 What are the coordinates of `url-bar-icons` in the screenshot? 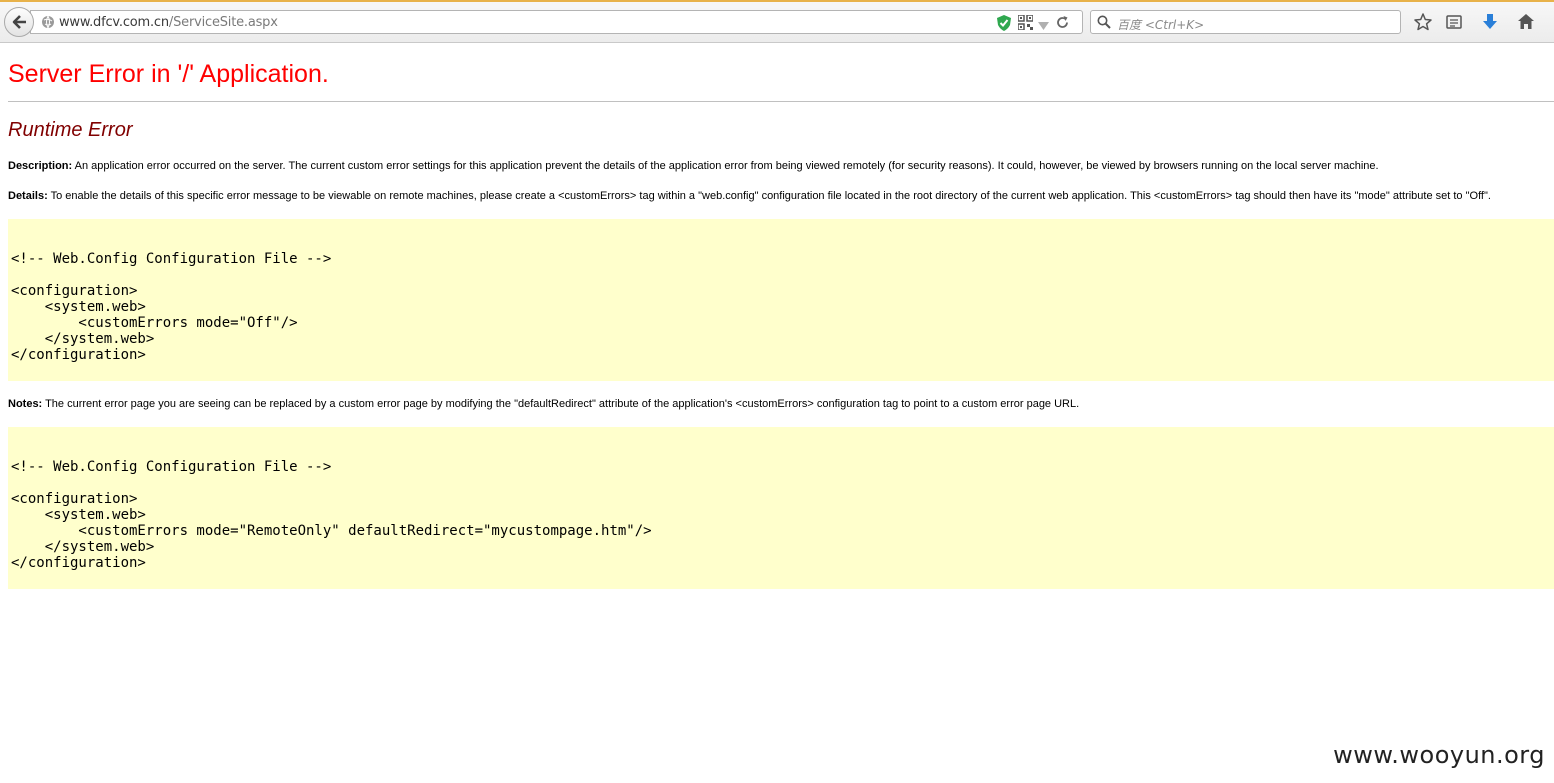 It's located at (1036, 23).